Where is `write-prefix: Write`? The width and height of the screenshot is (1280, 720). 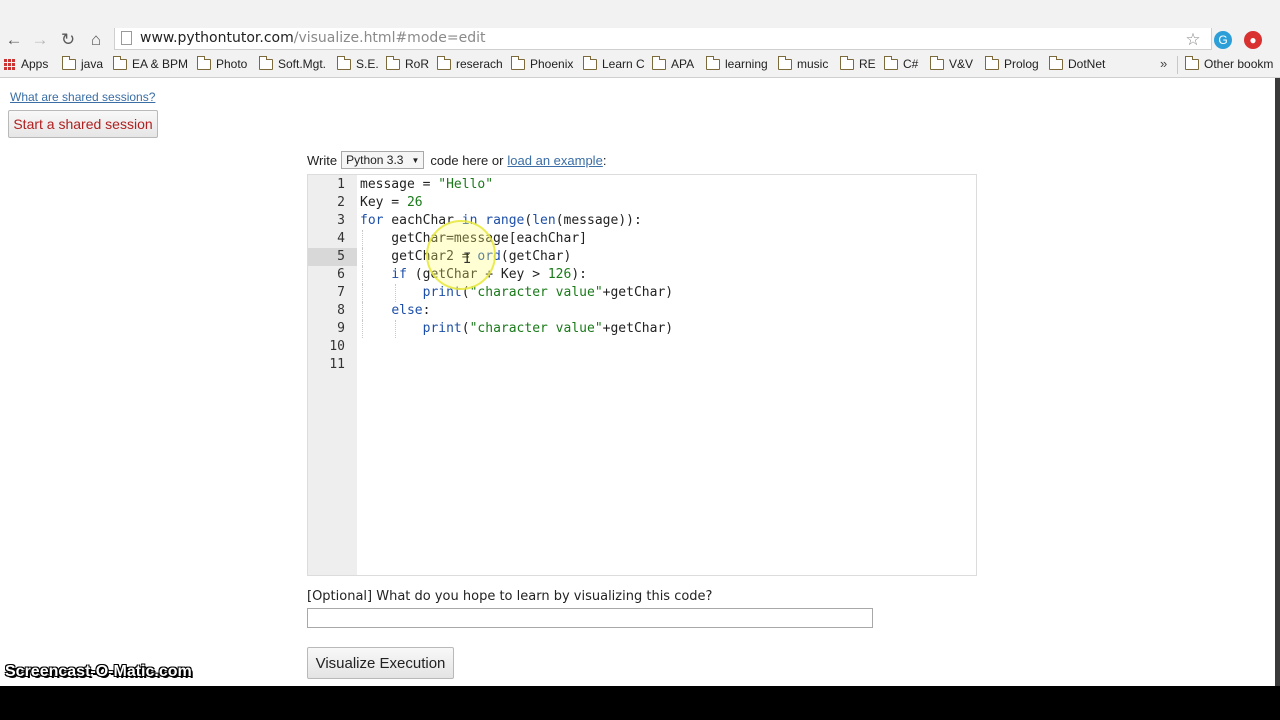 write-prefix: Write is located at coordinates (322, 160).